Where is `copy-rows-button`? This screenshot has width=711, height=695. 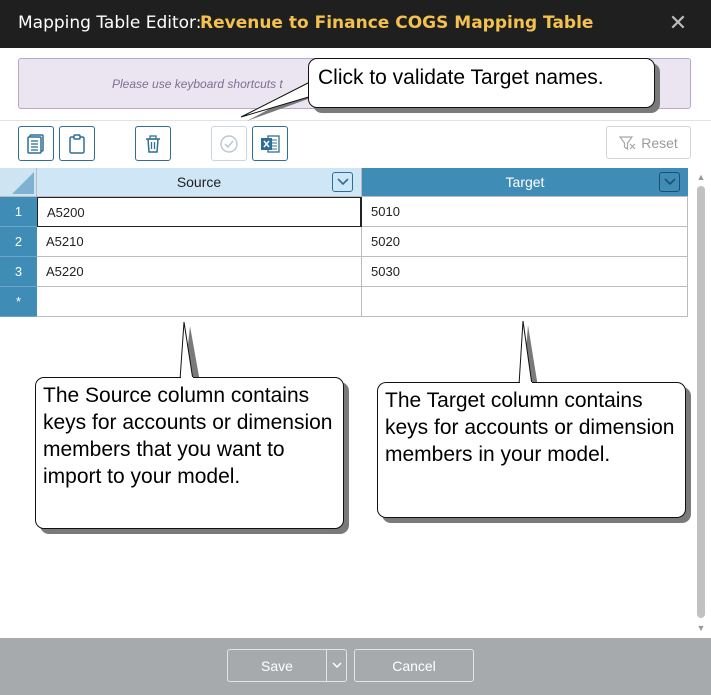 copy-rows-button is located at coordinates (36, 143).